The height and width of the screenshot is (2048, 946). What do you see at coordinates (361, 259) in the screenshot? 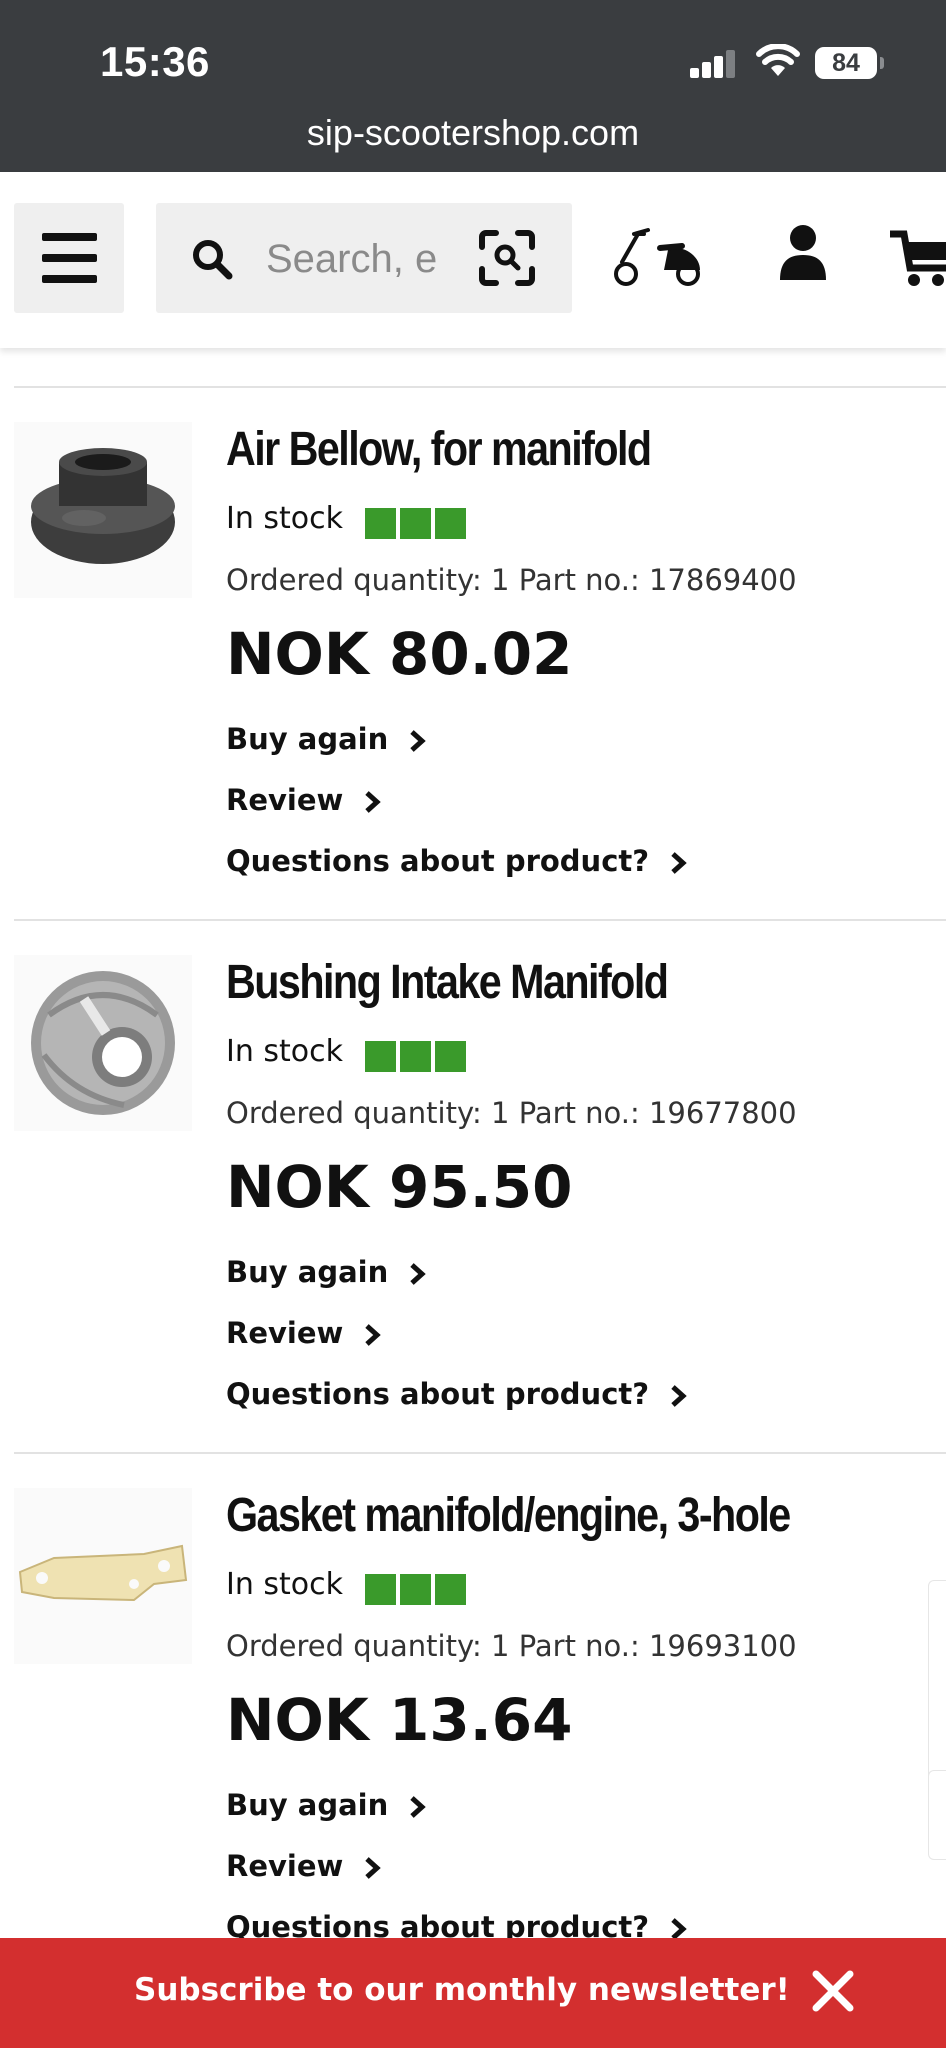
I see `search-input` at bounding box center [361, 259].